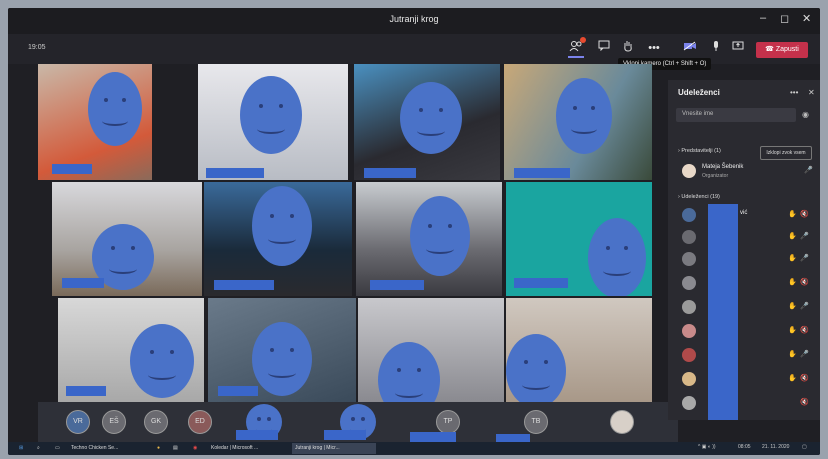 The image size is (828, 459). Describe the element at coordinates (786, 153) in the screenshot. I see `mute-all-button: Izklopi zvok vsem` at that location.